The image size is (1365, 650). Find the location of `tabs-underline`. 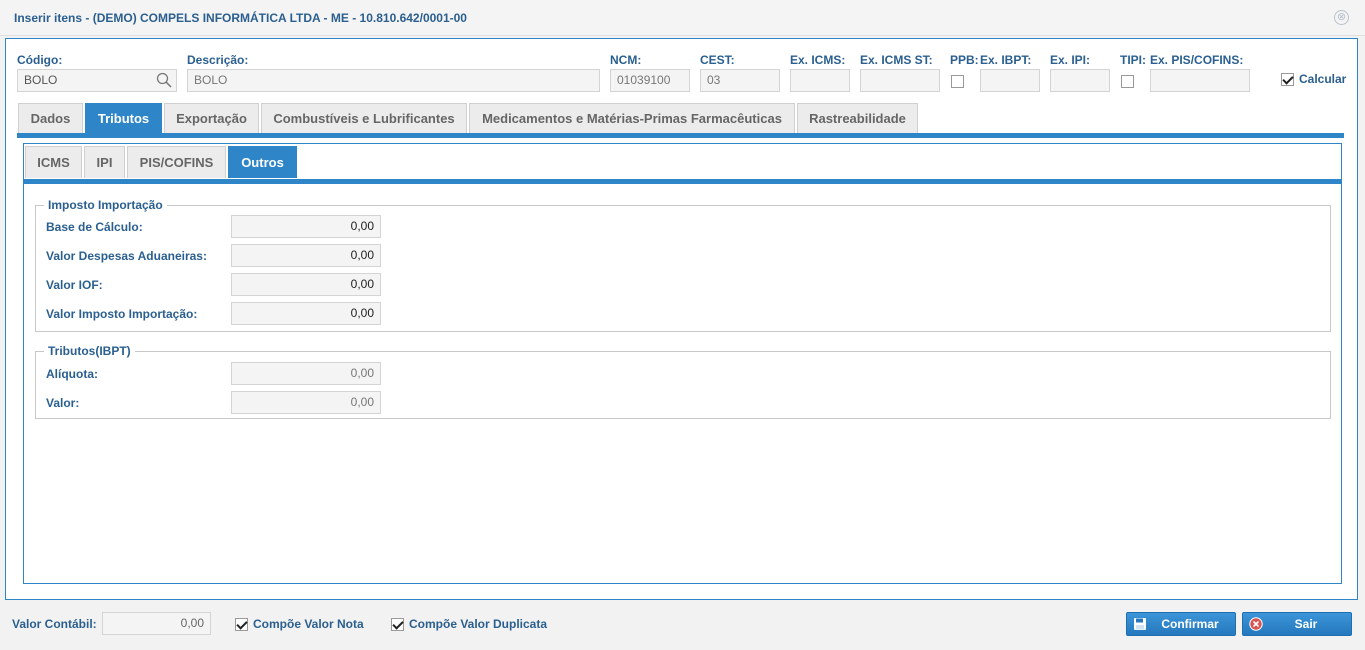

tabs-underline is located at coordinates (680, 135).